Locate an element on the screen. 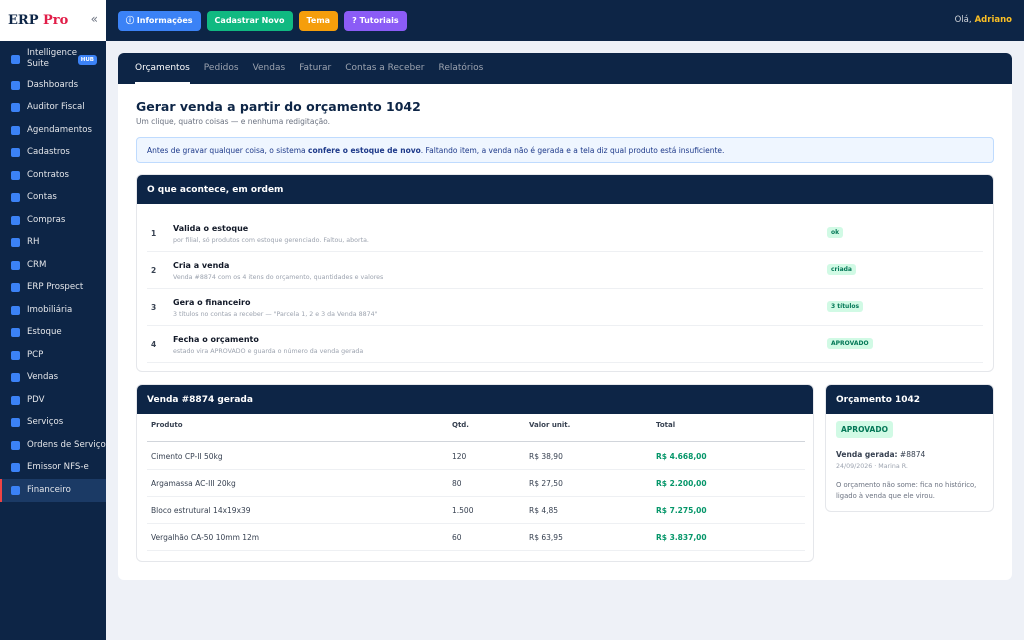  header-divider is located at coordinates (476, 441).